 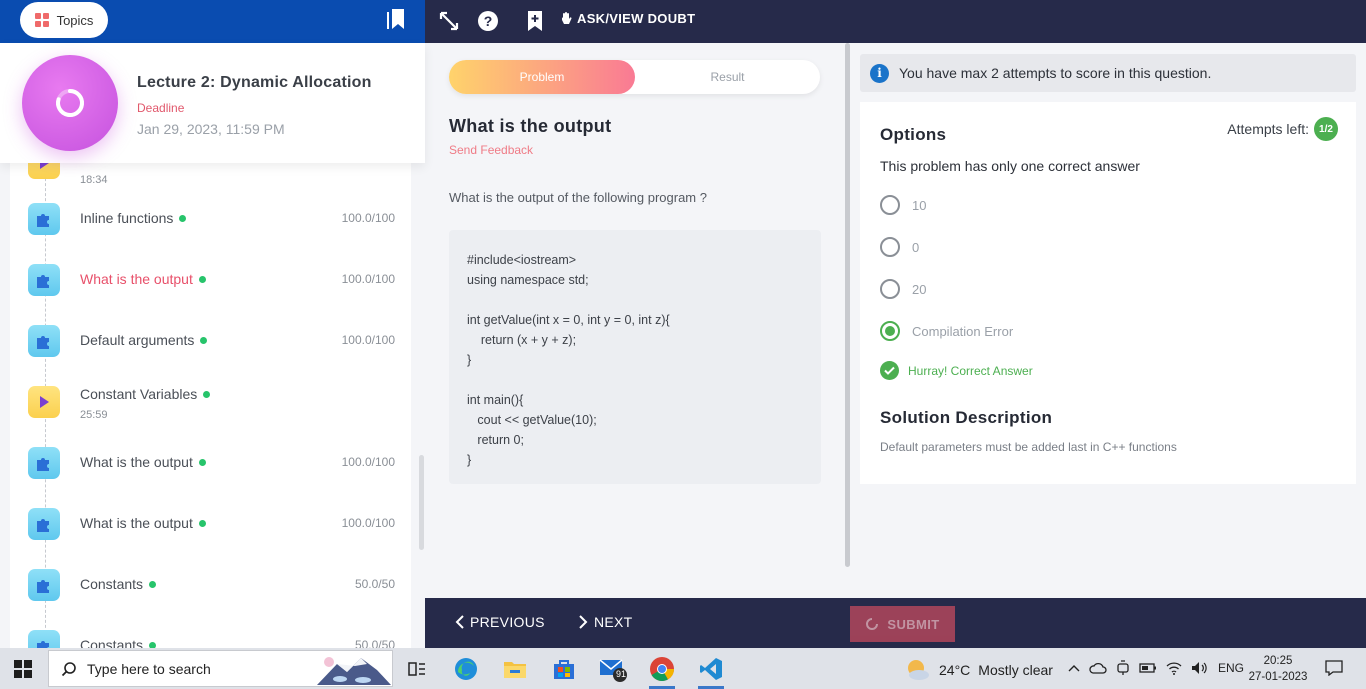 I want to click on search-placeholder: Type here to search, so click(x=149, y=668).